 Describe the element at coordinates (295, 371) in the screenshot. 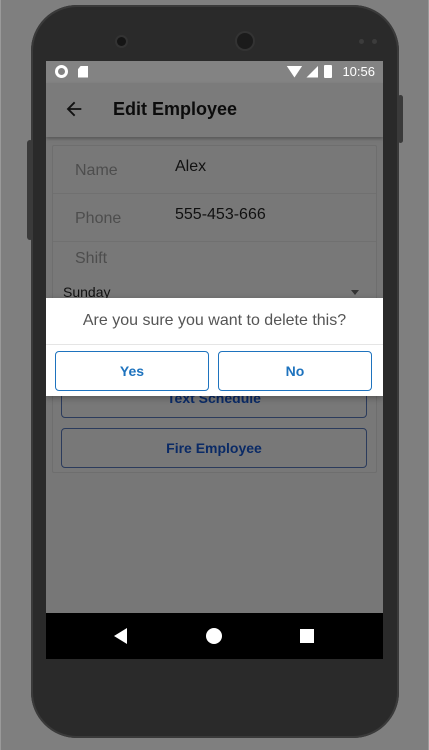

I see `no-button: No` at that location.